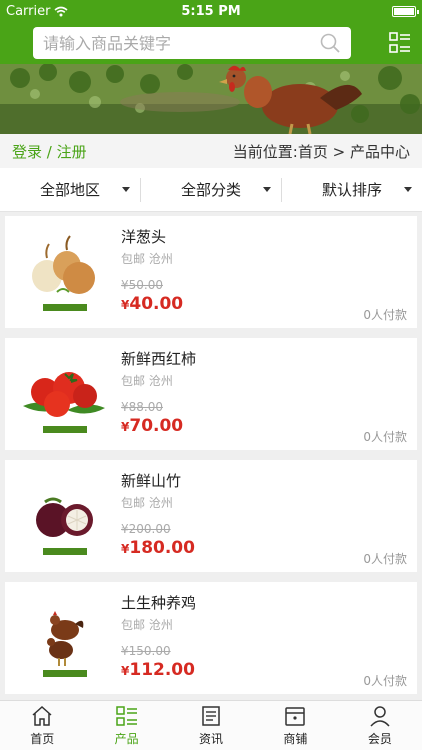  What do you see at coordinates (156, 304) in the screenshot?
I see `sale-price-value: 40.00` at bounding box center [156, 304].